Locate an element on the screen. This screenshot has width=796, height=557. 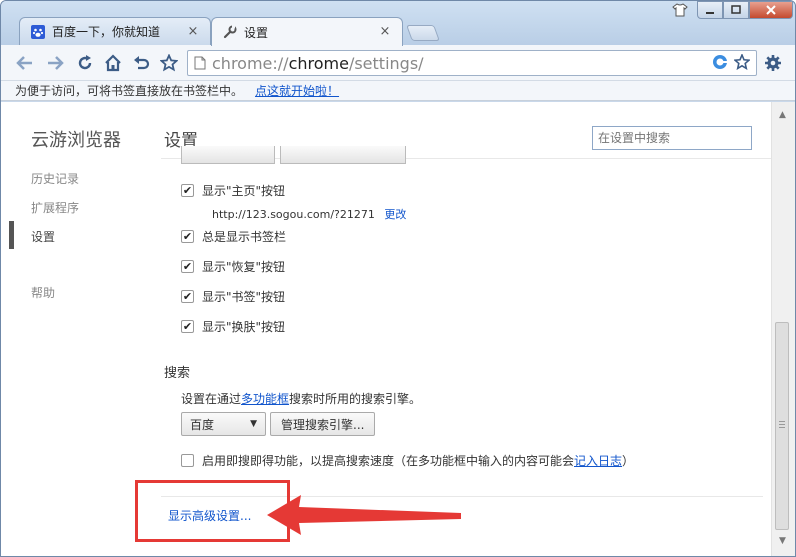
sogou-icon is located at coordinates (720, 63).